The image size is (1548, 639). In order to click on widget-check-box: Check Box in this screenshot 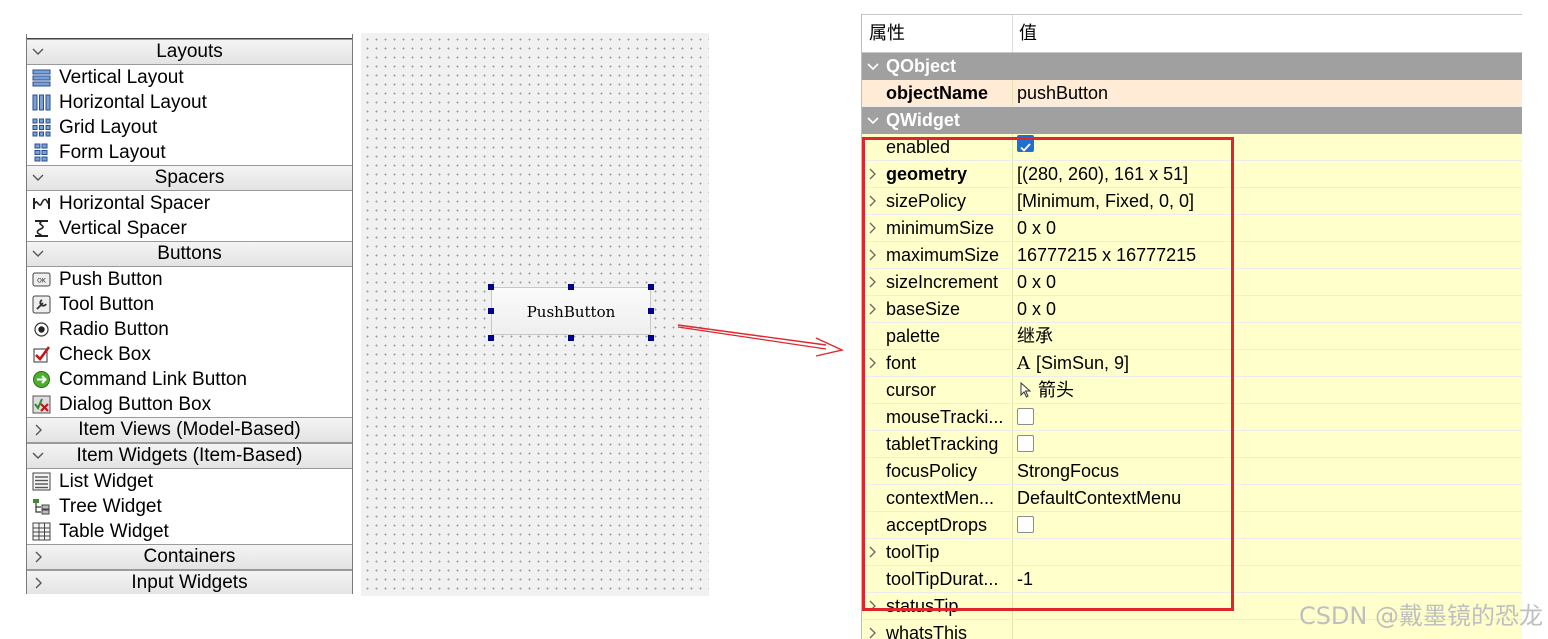, I will do `click(189, 354)`.